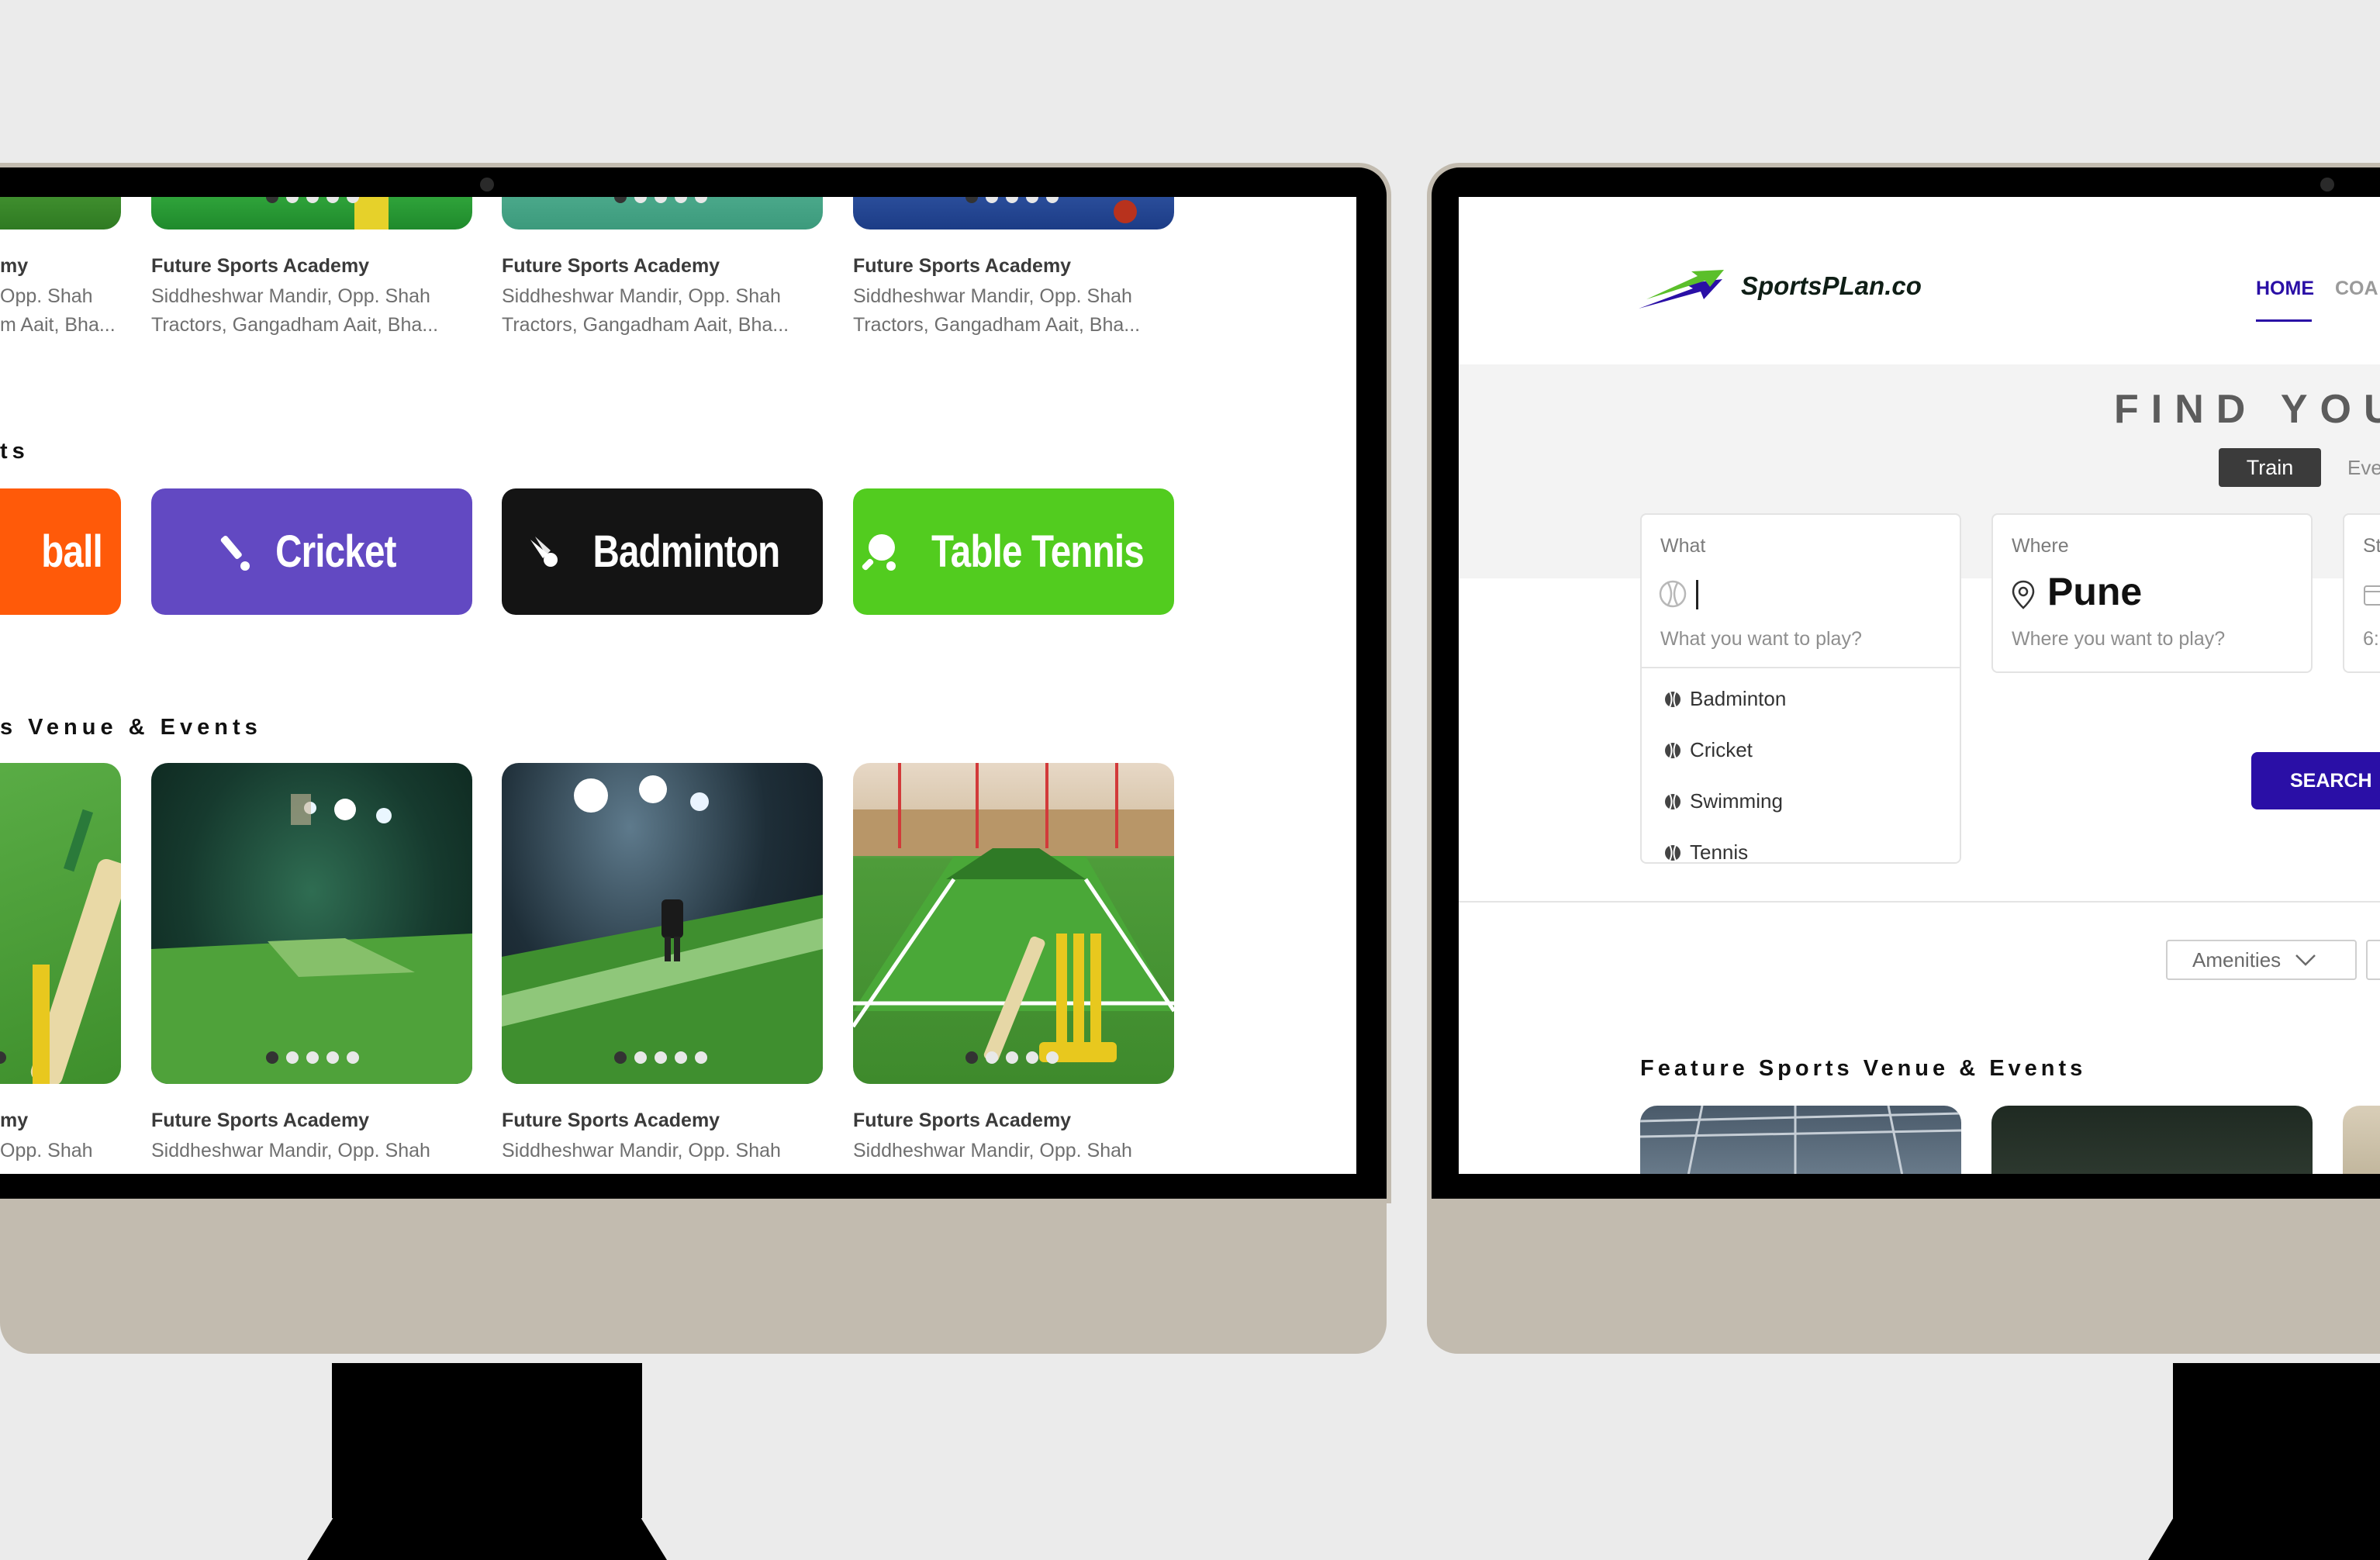 This screenshot has height=1560, width=2380. I want to click on nav-coaching: COA, so click(2357, 289).